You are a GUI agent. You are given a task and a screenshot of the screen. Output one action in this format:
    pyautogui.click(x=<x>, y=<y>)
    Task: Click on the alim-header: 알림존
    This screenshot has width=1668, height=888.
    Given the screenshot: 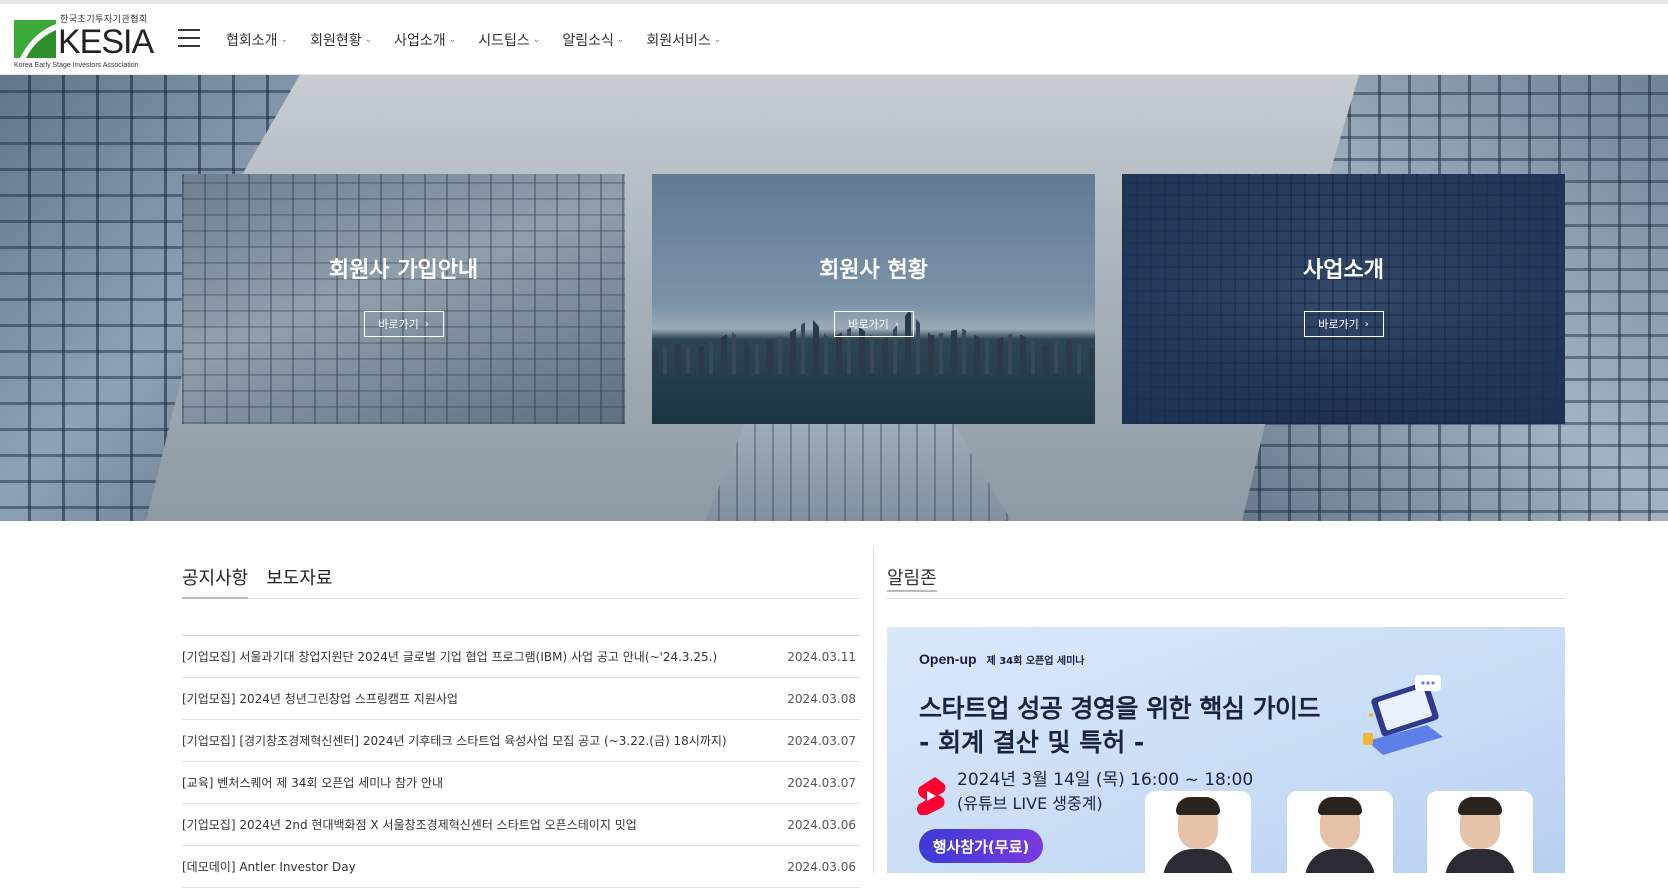 What is the action you would take?
    pyautogui.click(x=1226, y=573)
    